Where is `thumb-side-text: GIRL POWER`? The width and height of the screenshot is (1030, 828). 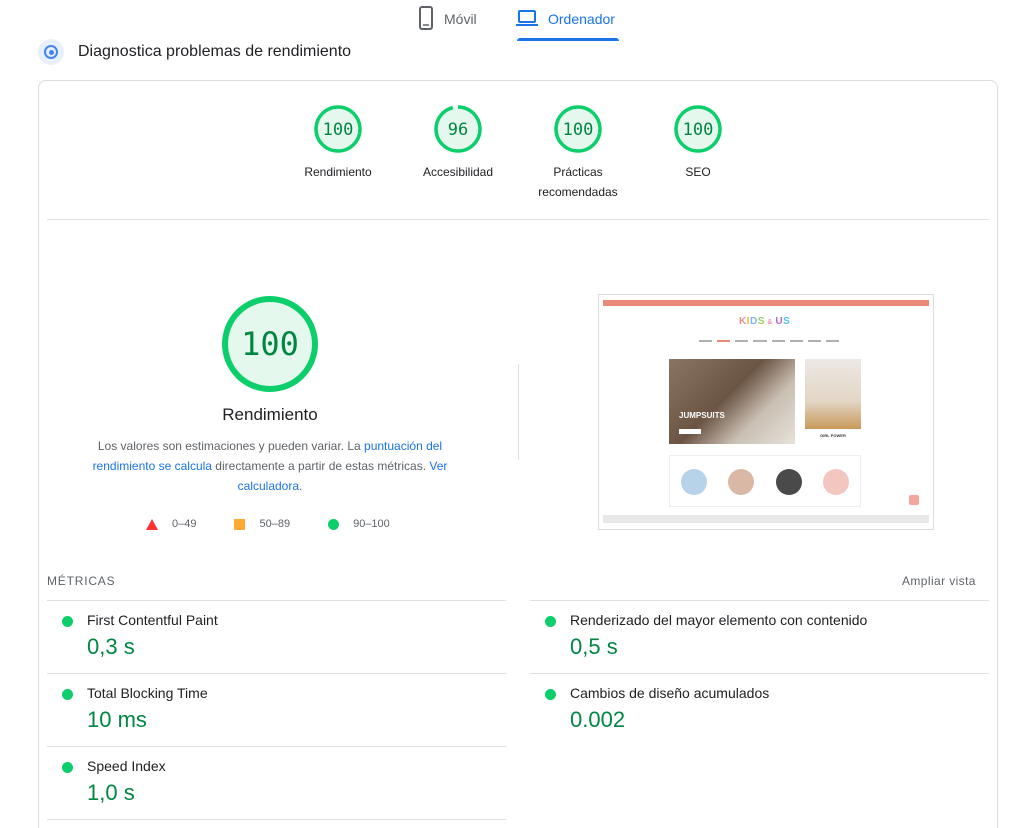
thumb-side-text: GIRL POWER is located at coordinates (833, 435).